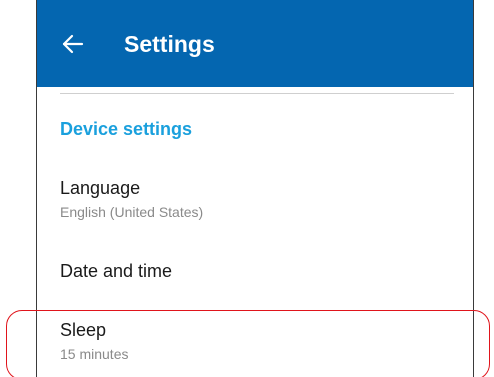 The image size is (494, 377). What do you see at coordinates (116, 271) in the screenshot?
I see `settings-item-title: Date and time` at bounding box center [116, 271].